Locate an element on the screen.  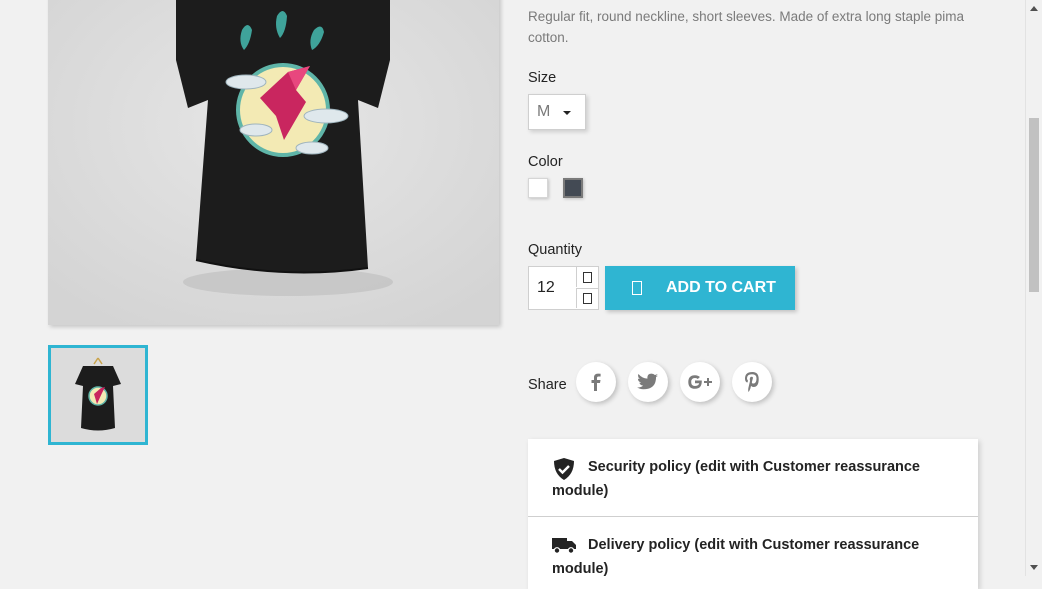
quantity-label: Quantity is located at coordinates (555, 250).